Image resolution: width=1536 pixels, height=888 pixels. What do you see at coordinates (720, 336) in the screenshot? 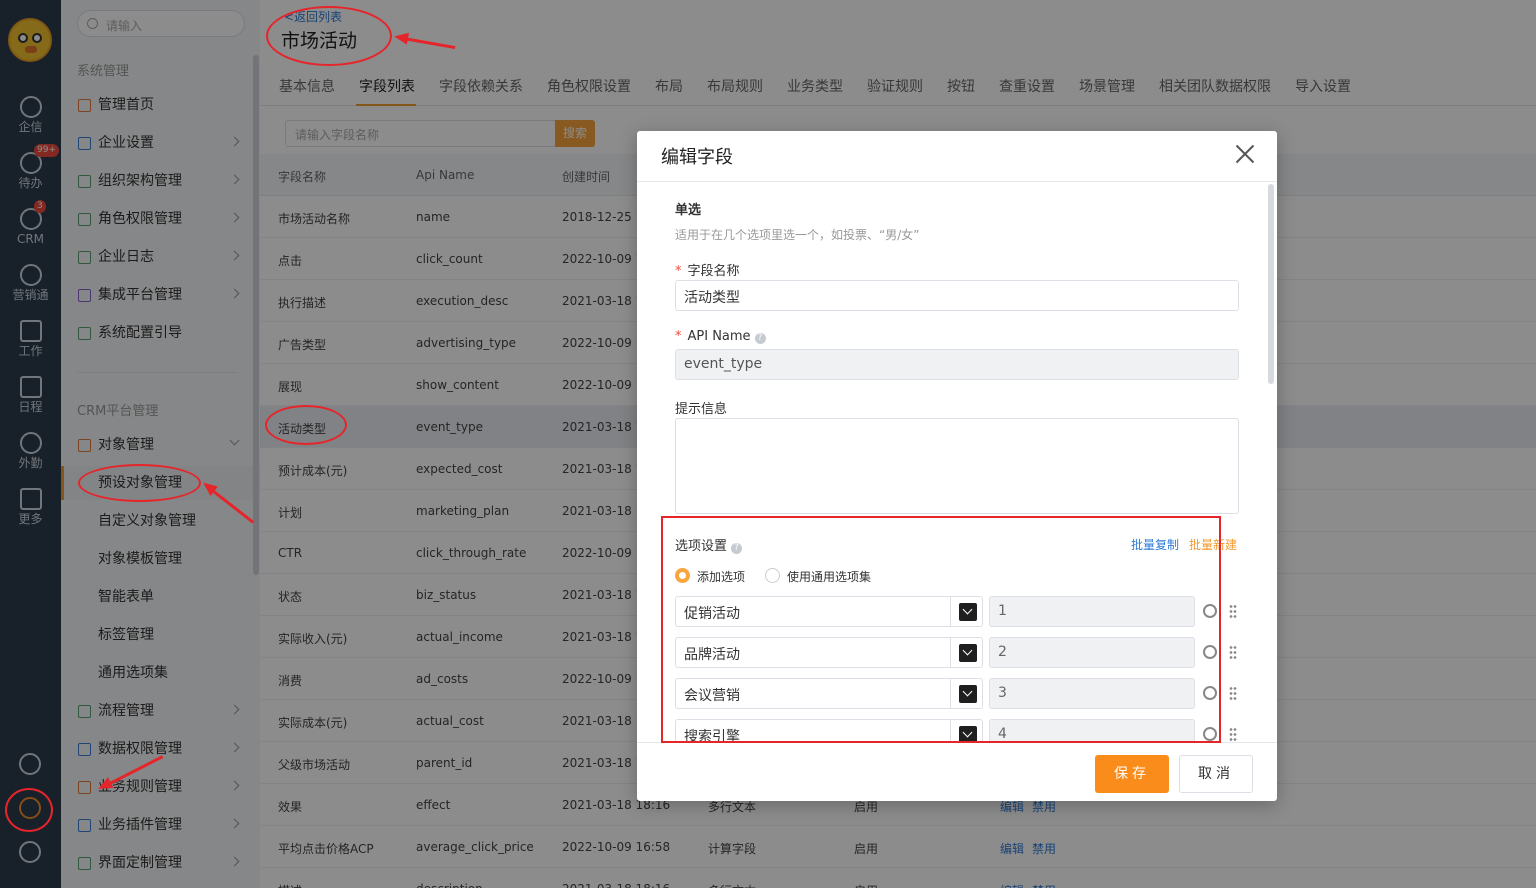
I see `api-name-label: * API Name?` at bounding box center [720, 336].